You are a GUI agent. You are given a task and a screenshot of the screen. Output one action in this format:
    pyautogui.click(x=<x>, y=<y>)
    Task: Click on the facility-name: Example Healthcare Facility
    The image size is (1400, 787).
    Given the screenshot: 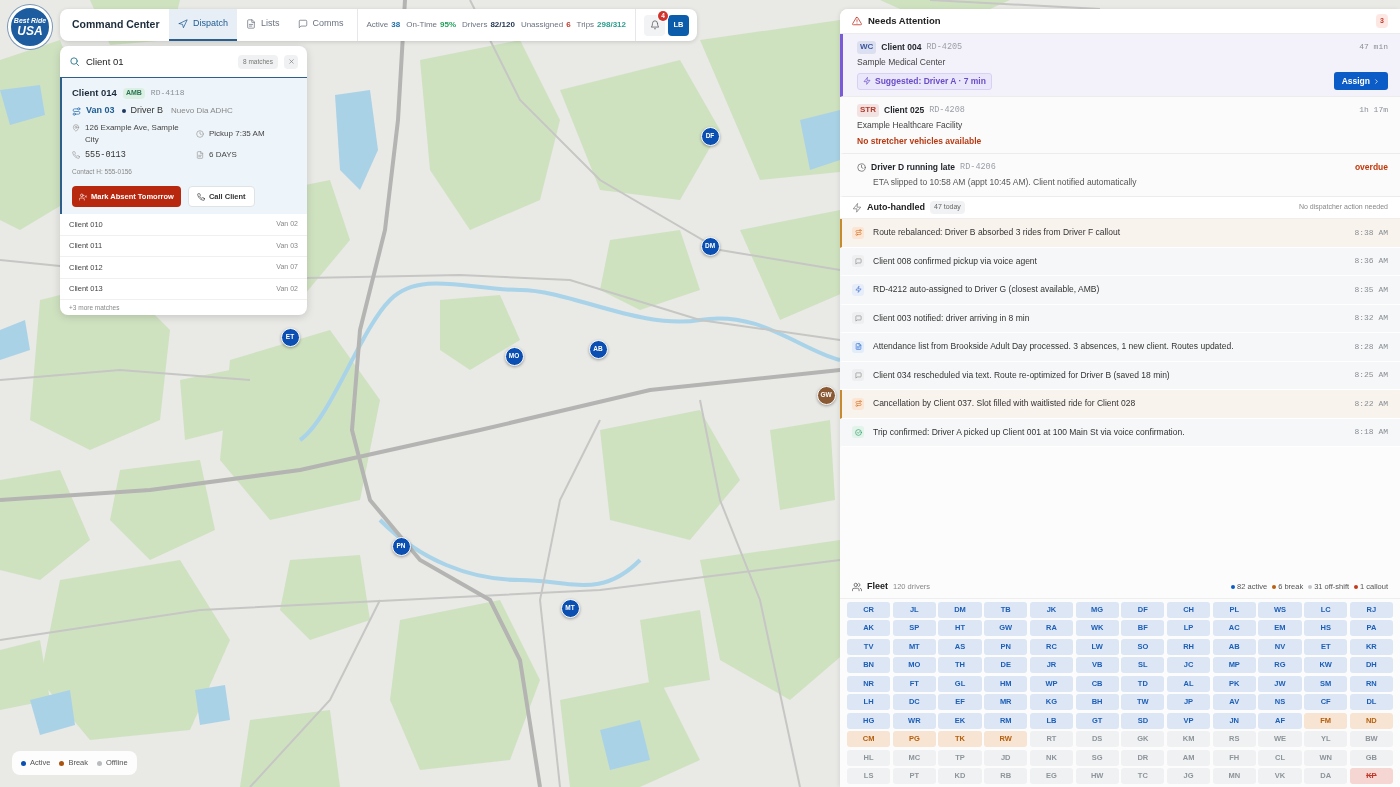 What is the action you would take?
    pyautogui.click(x=910, y=125)
    